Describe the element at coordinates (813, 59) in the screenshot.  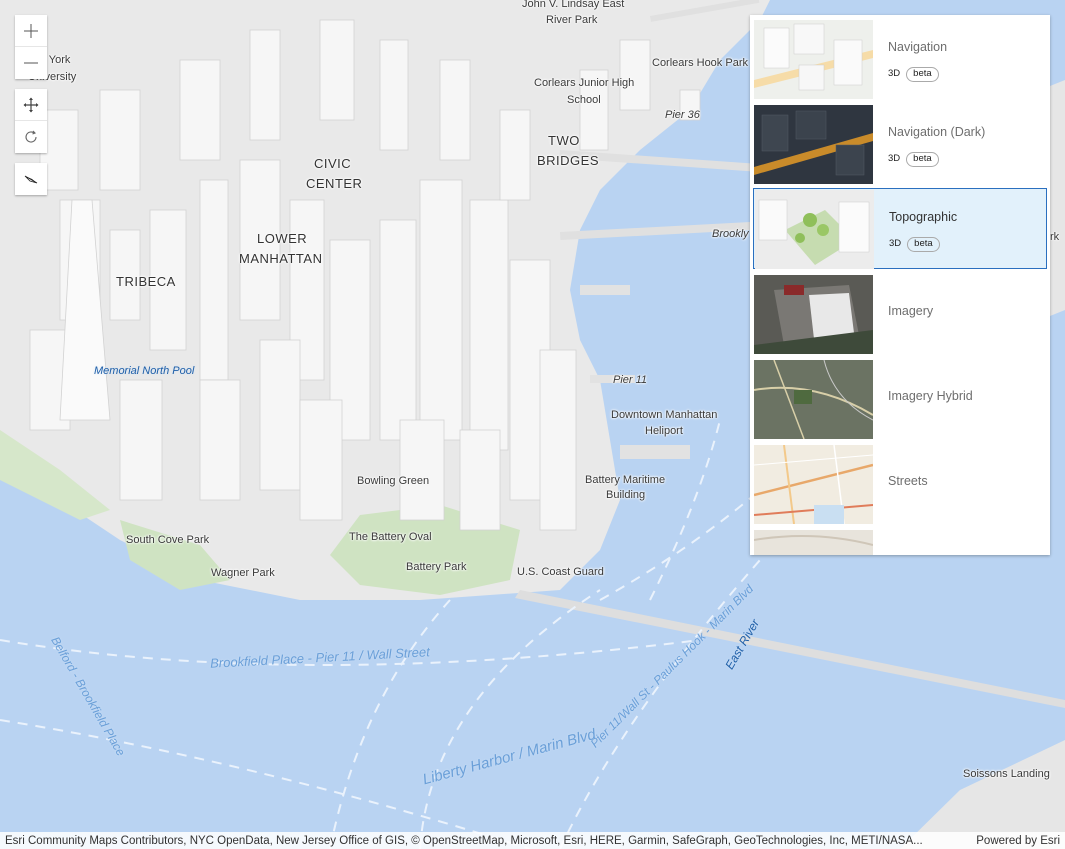
I see `basemap-thumbnail-navigation` at that location.